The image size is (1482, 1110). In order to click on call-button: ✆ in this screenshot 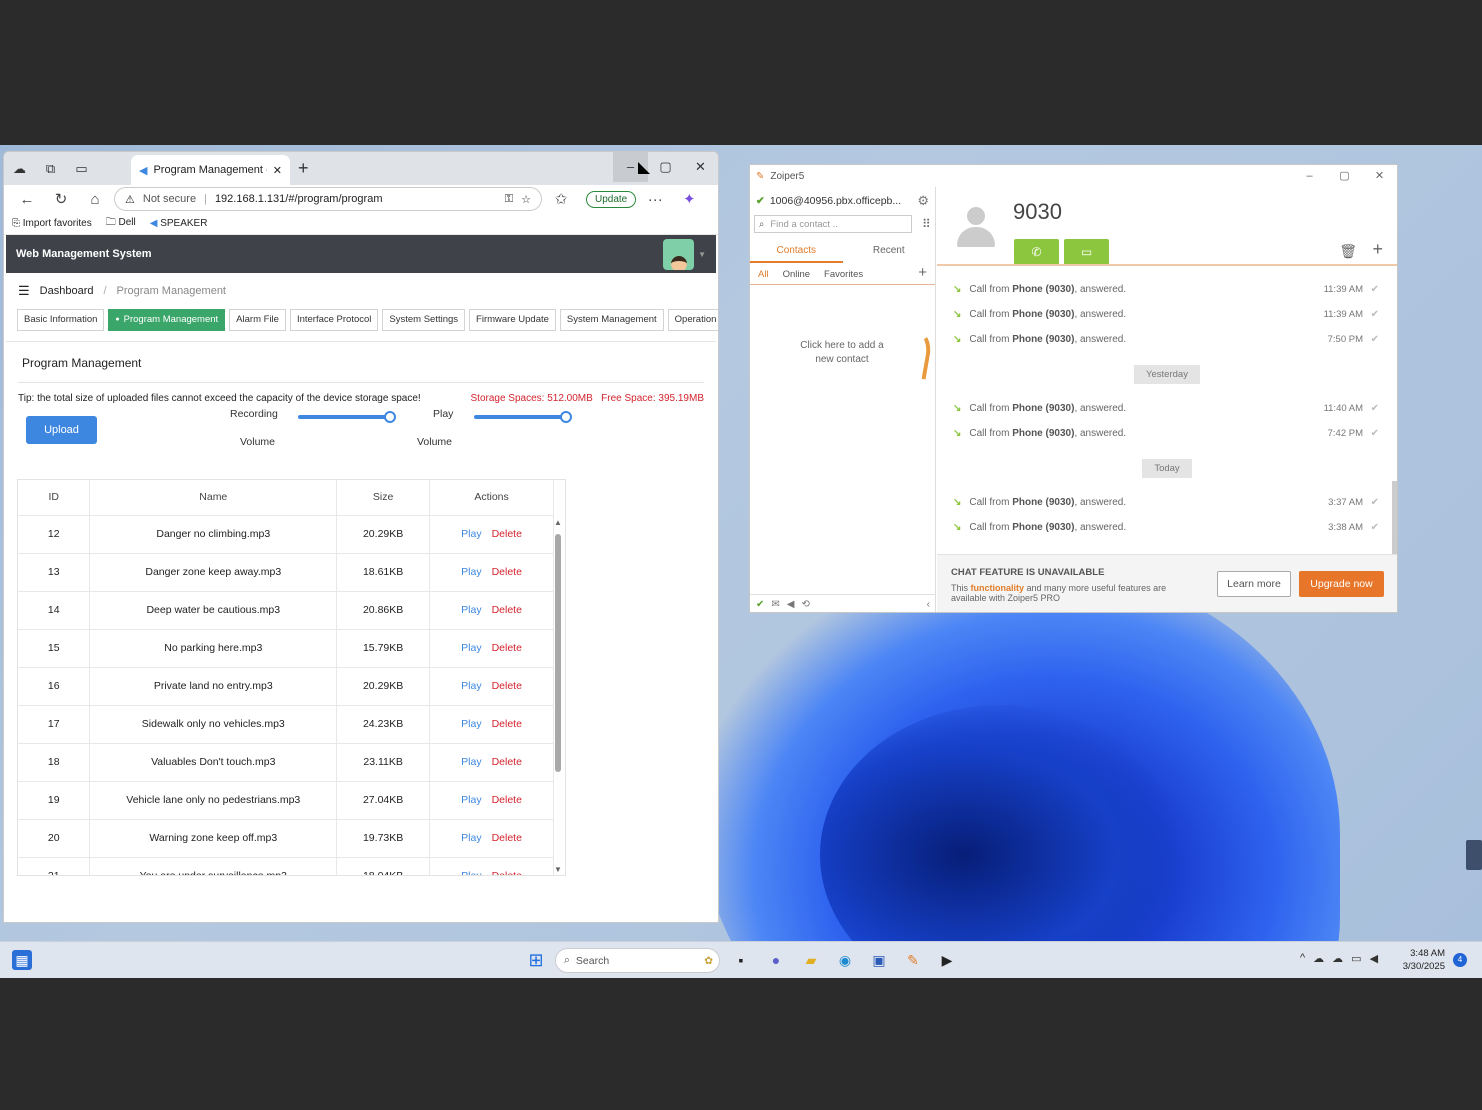, I will do `click(1036, 252)`.